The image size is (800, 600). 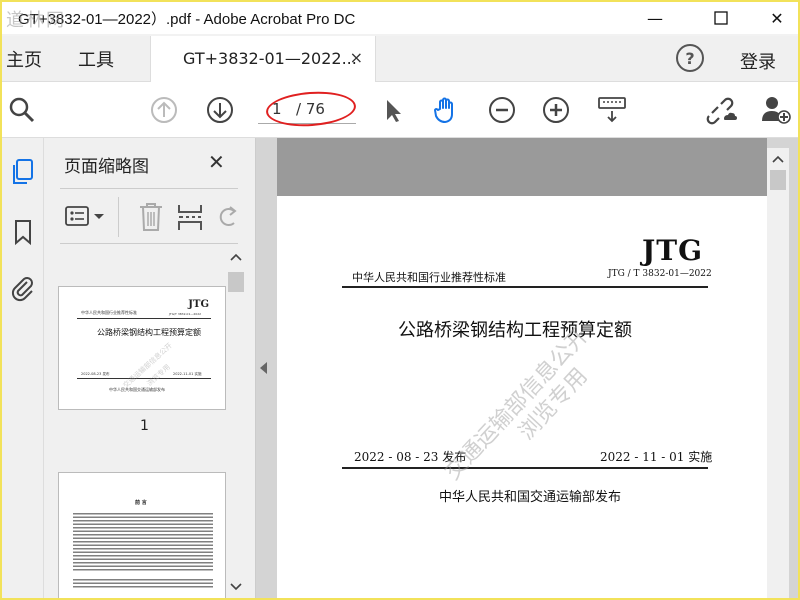 What do you see at coordinates (776, 18) in the screenshot?
I see `close-window-button: ✕` at bounding box center [776, 18].